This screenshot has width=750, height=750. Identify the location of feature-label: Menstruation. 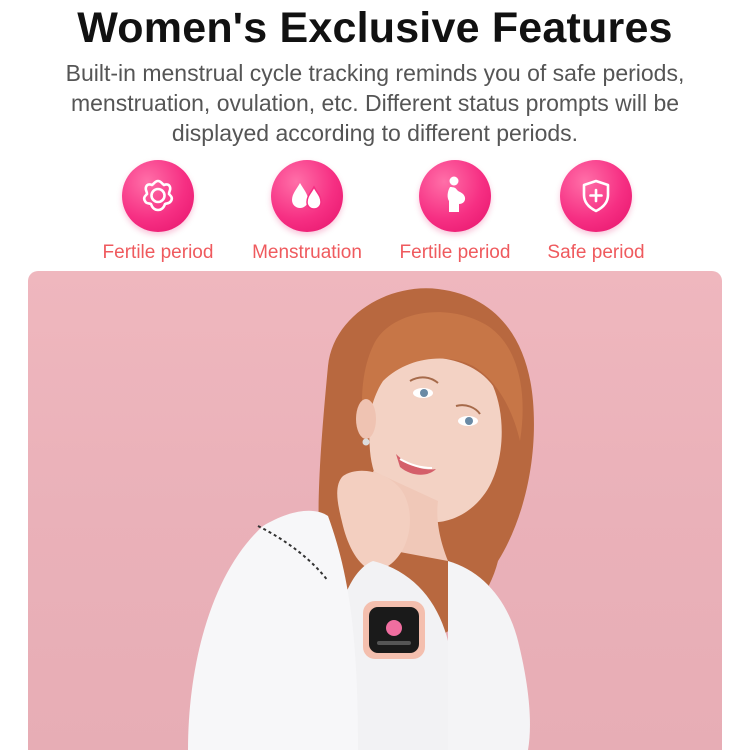
(307, 252).